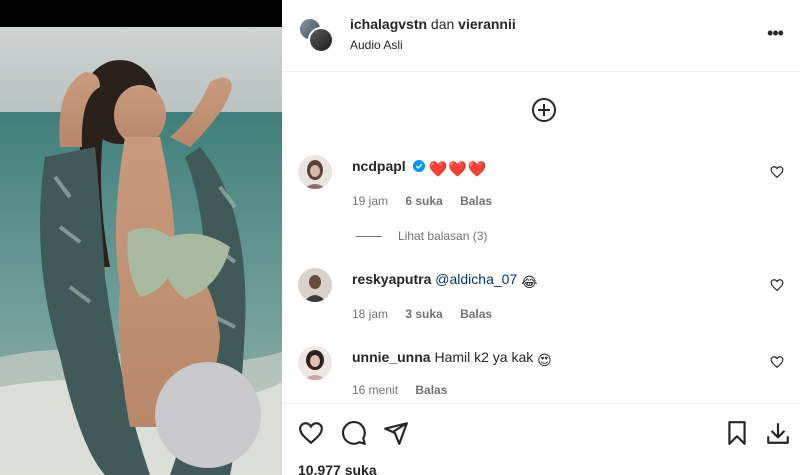  Describe the element at coordinates (541, 36) in the screenshot. I see `post-header: ichalagvstn dan vierannii Audio Asli •••` at that location.